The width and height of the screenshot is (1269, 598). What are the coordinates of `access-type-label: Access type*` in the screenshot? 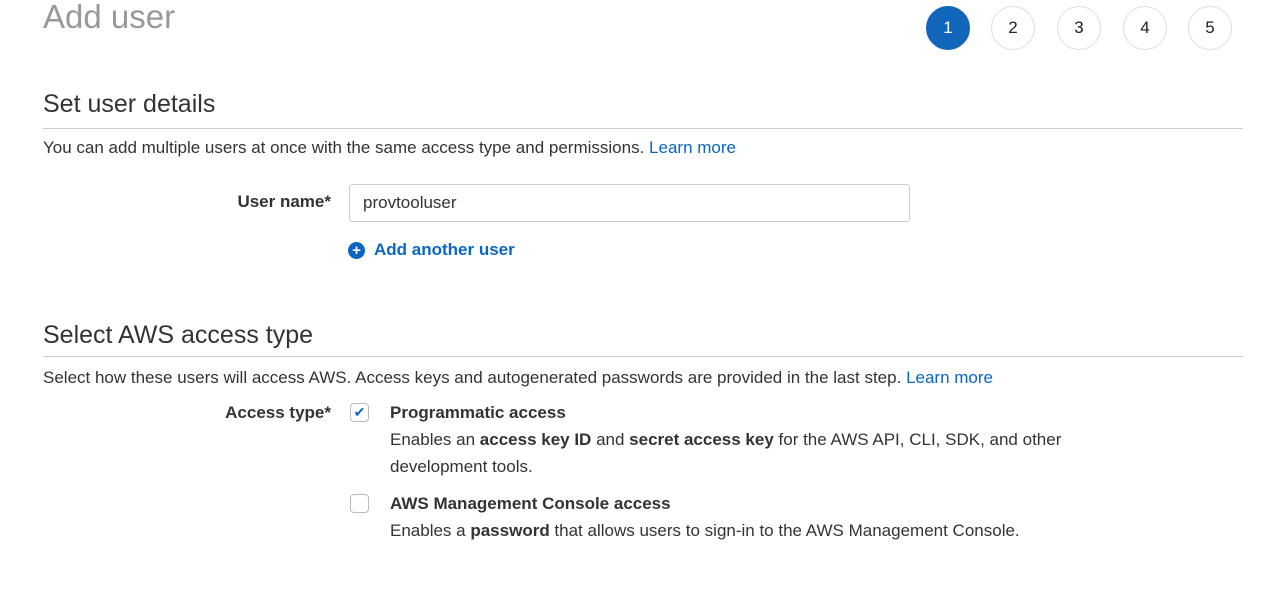 It's located at (278, 412).